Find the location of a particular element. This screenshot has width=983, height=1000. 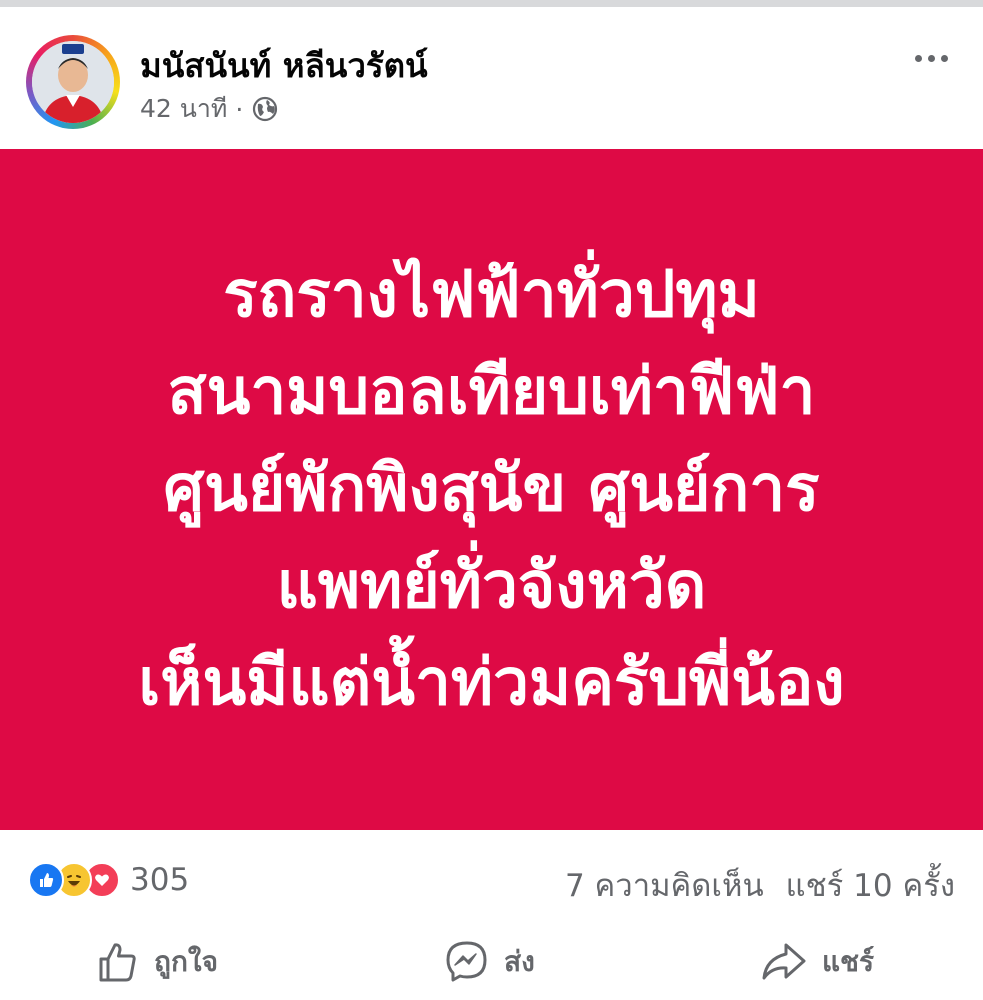

share-button: แชร์ is located at coordinates (817, 962).